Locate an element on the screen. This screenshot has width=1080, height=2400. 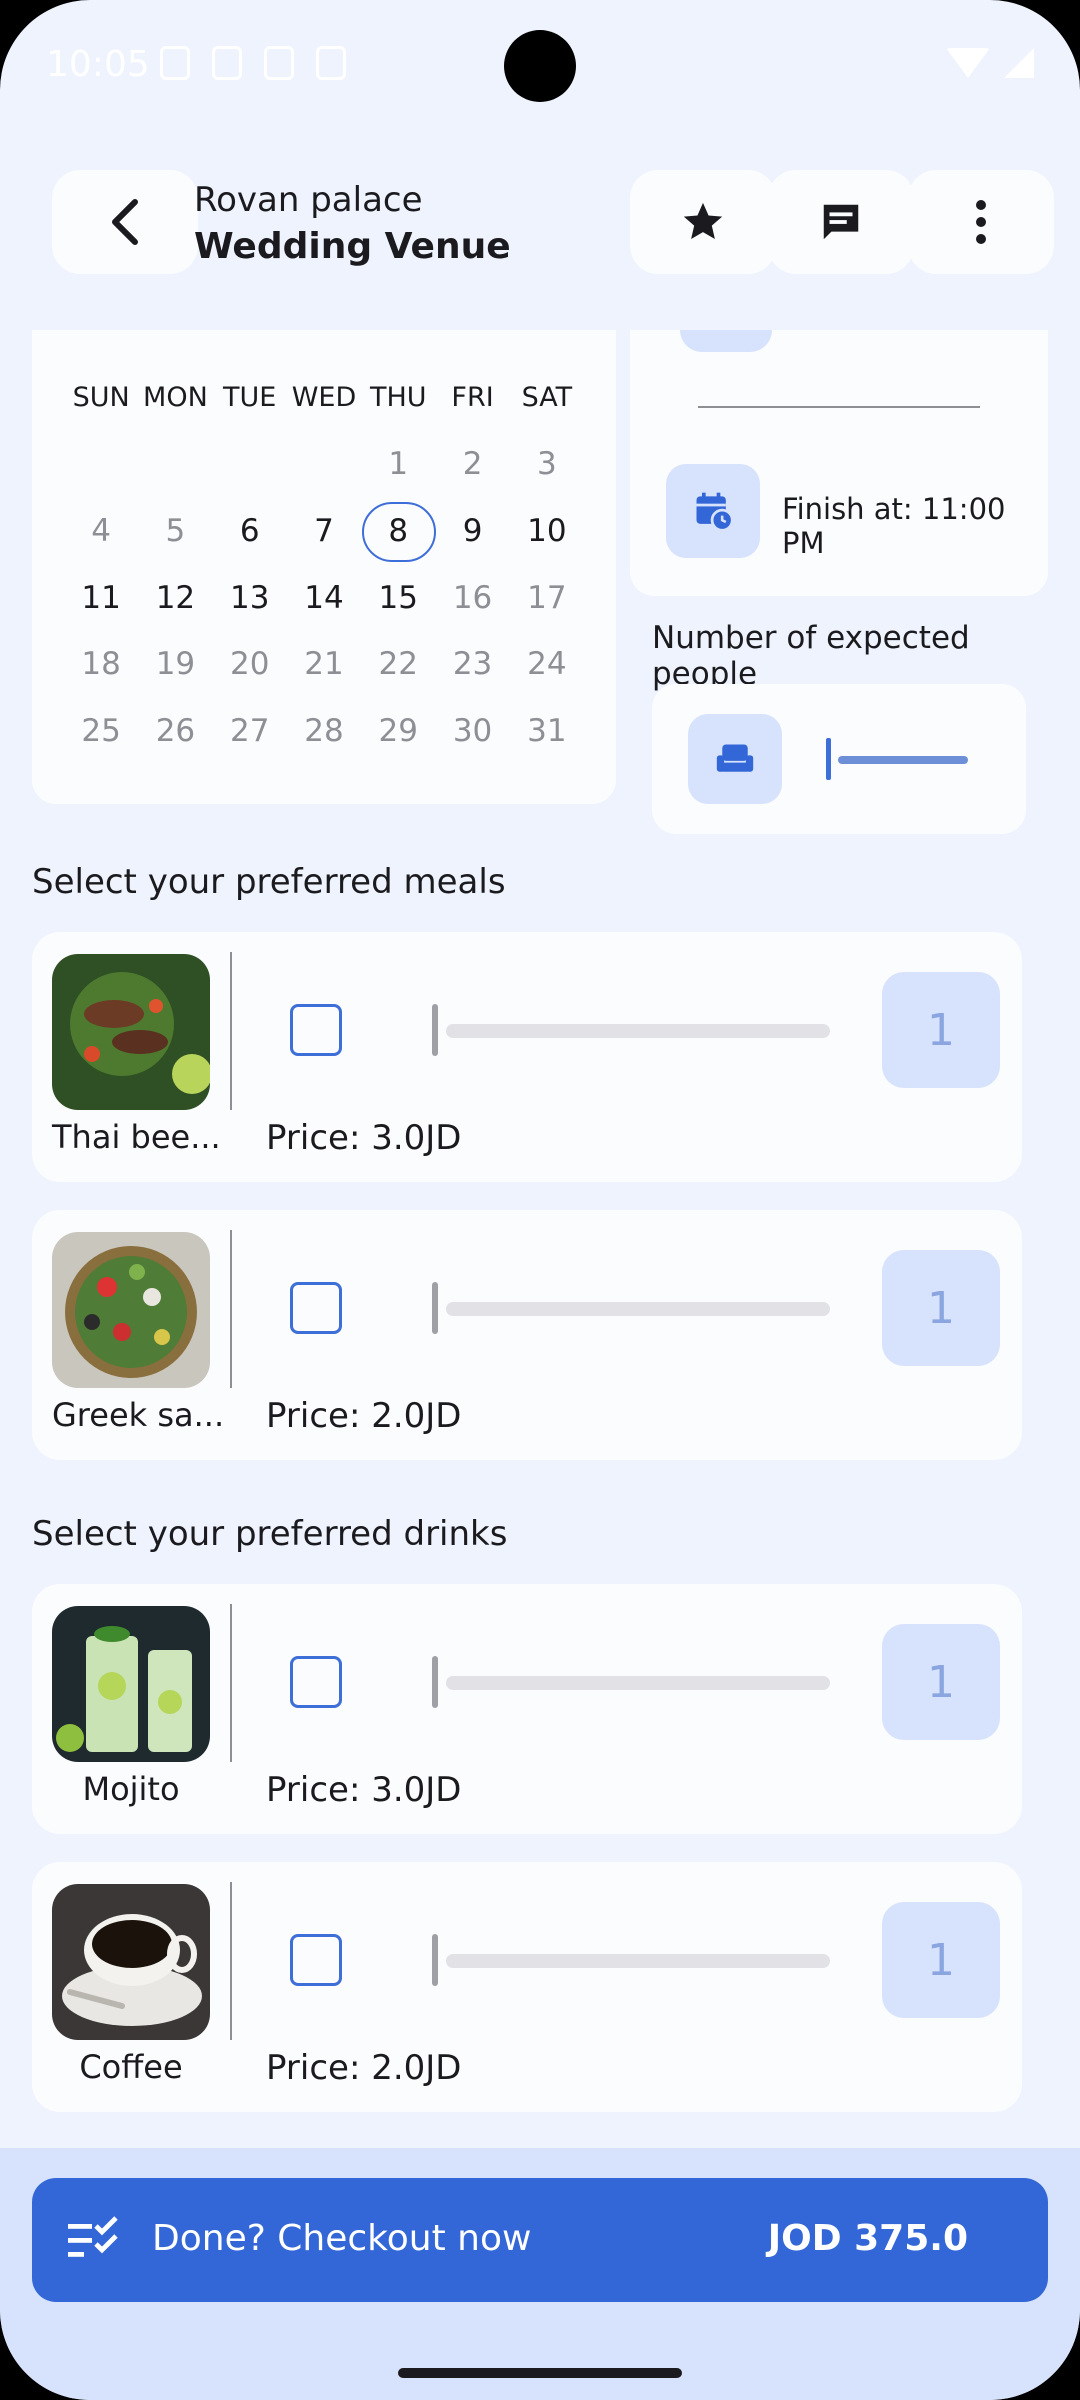
system-icons is located at coordinates (990, 63).